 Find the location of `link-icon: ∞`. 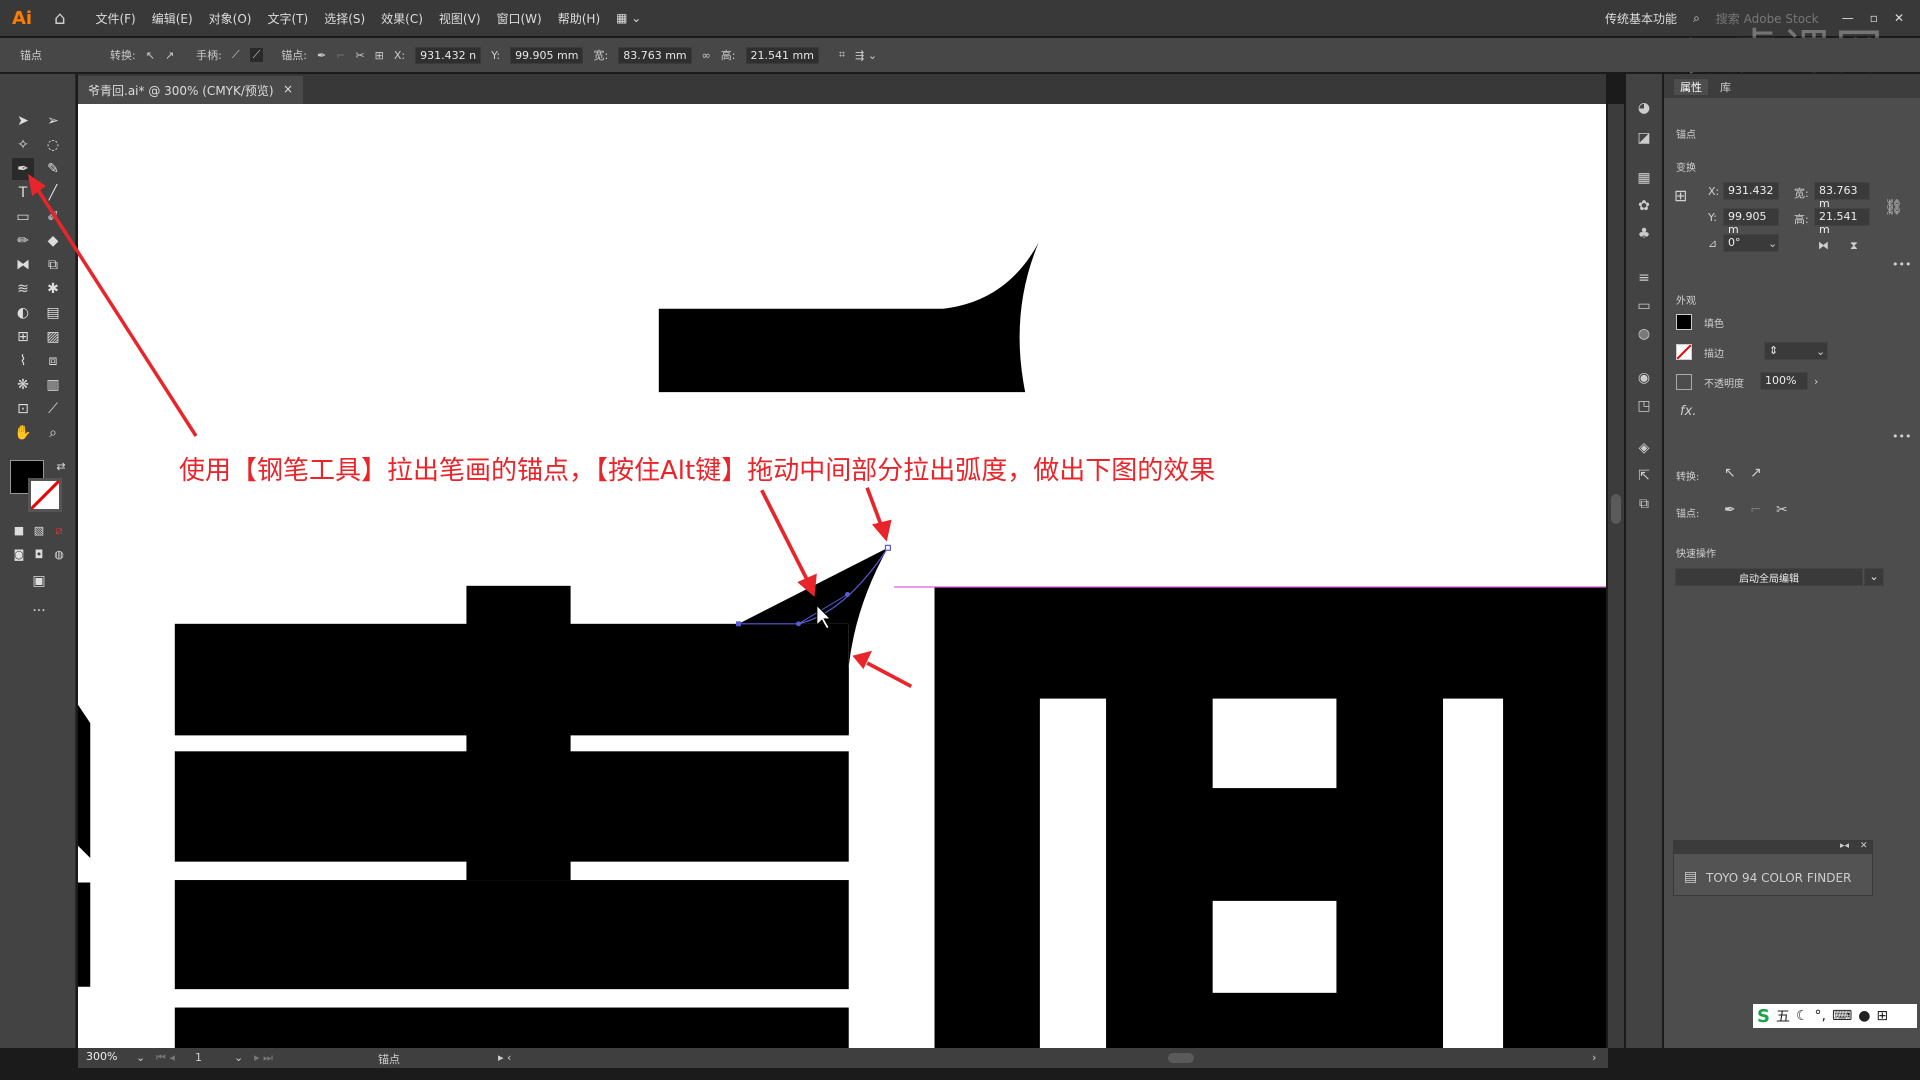

link-icon: ∞ is located at coordinates (706, 55).